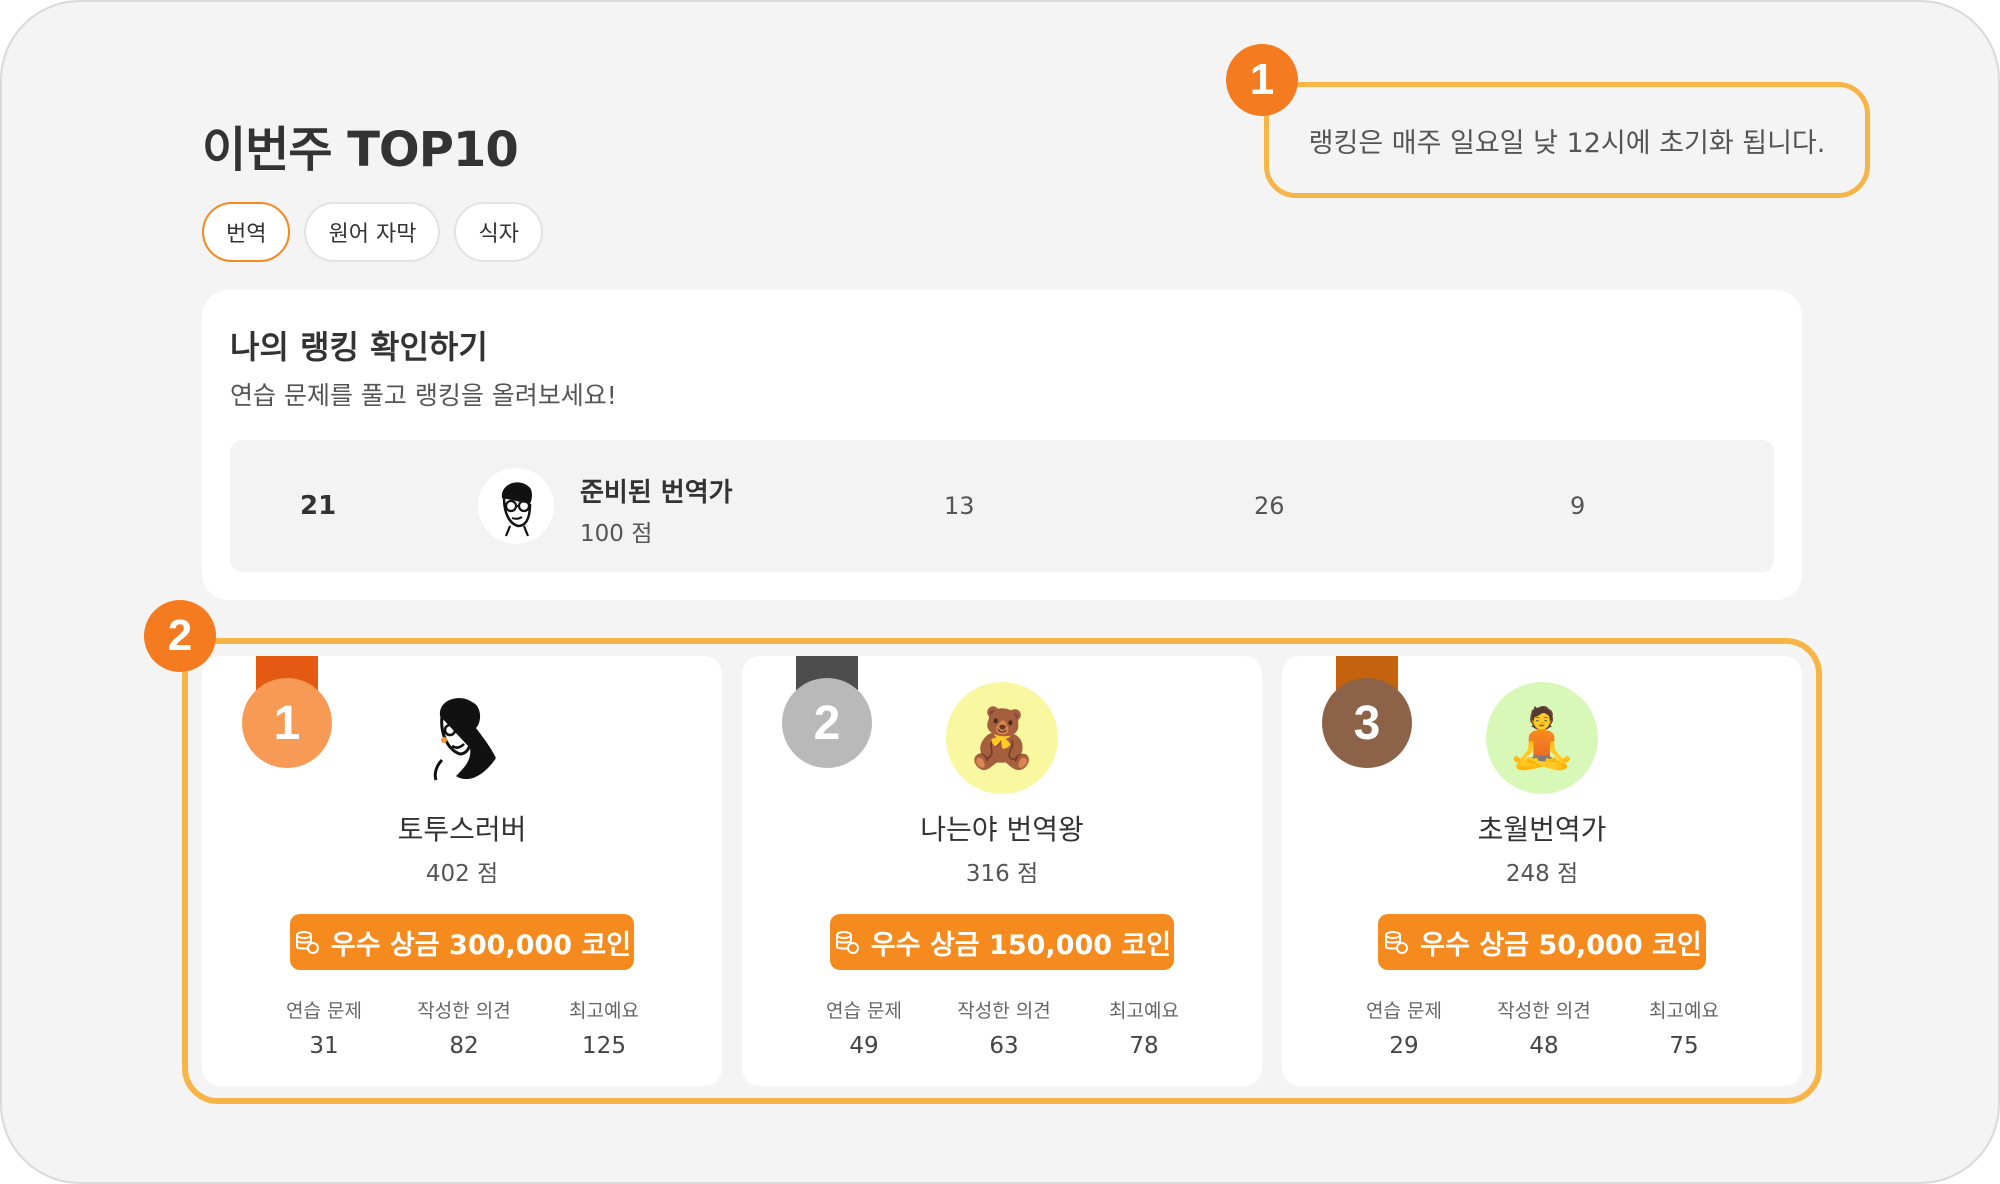  Describe the element at coordinates (1269, 506) in the screenshot. I see `my-ranking-stat-2: 26` at that location.